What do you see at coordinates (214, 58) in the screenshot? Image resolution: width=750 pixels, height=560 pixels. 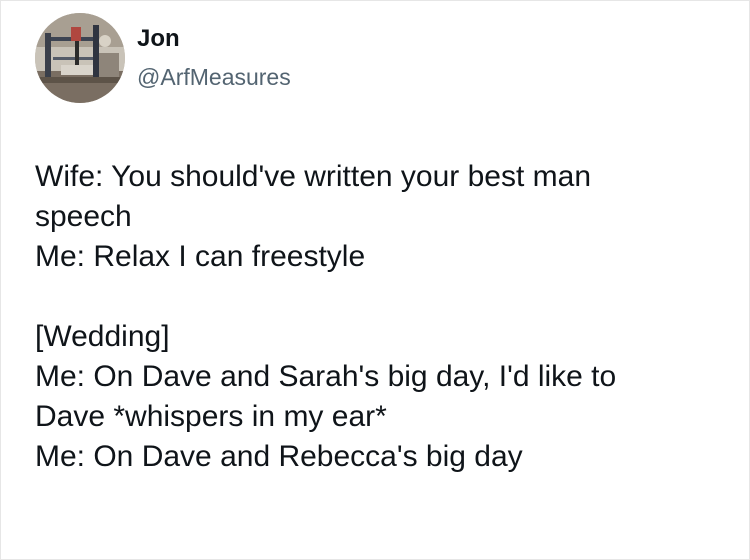 I see `author-names: Jon @ArfMeasures` at bounding box center [214, 58].